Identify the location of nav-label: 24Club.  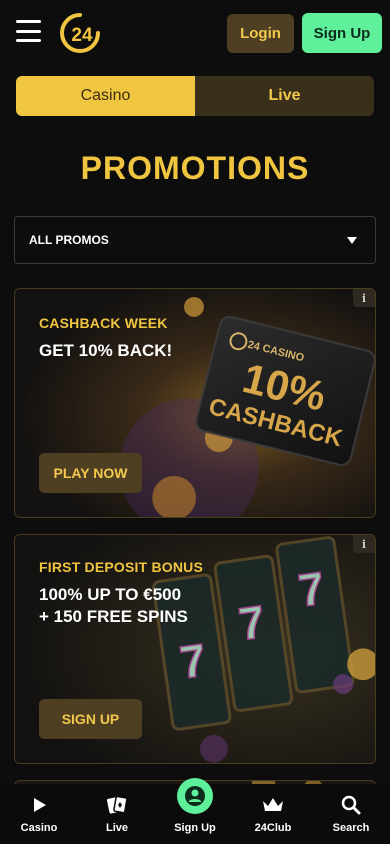
(273, 828).